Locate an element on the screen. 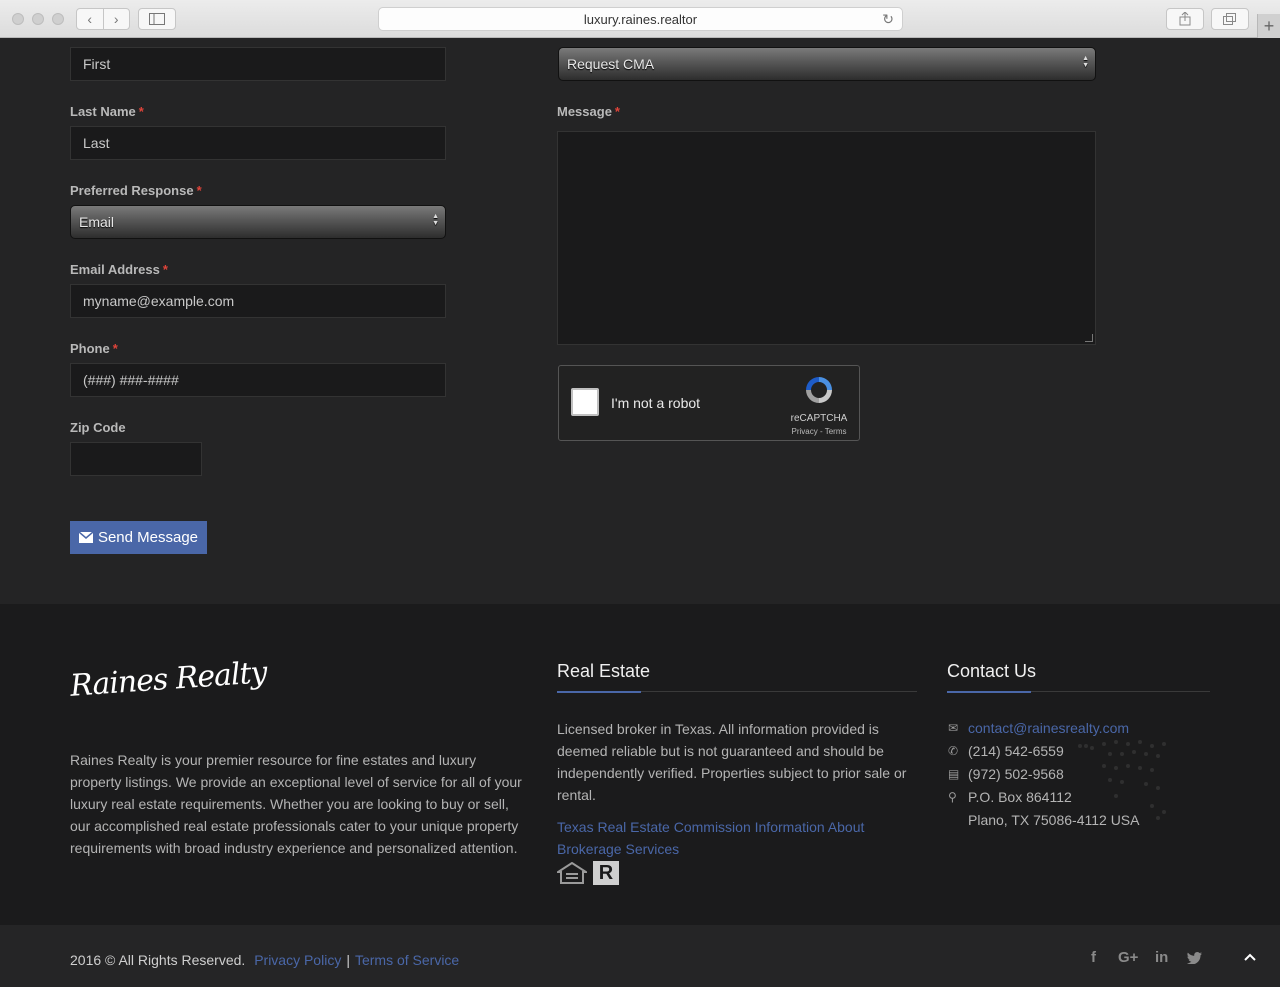 The height and width of the screenshot is (987, 1280). recaptcha-brand: reCAPTCHA is located at coordinates (819, 418).